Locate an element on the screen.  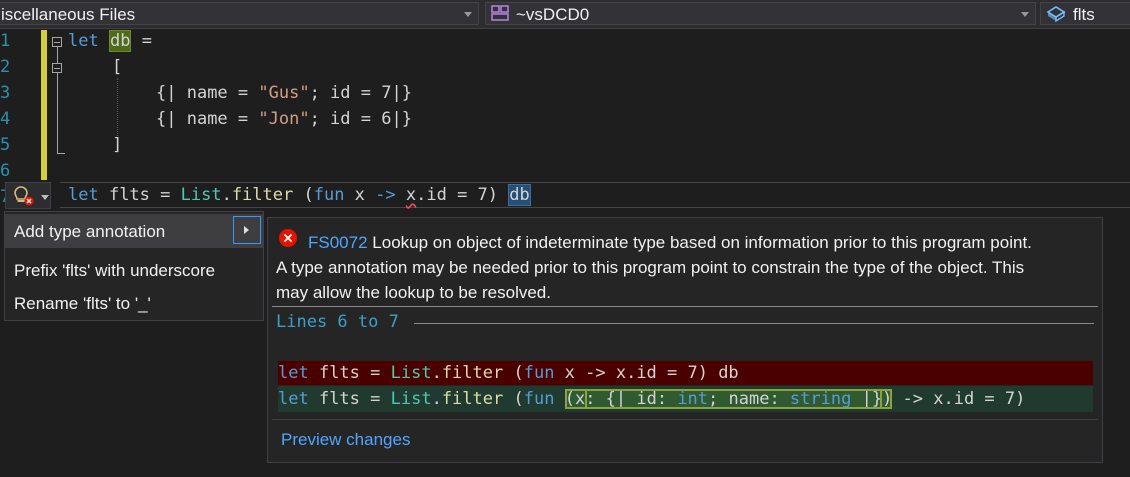
type-keyword: string is located at coordinates (820, 399).